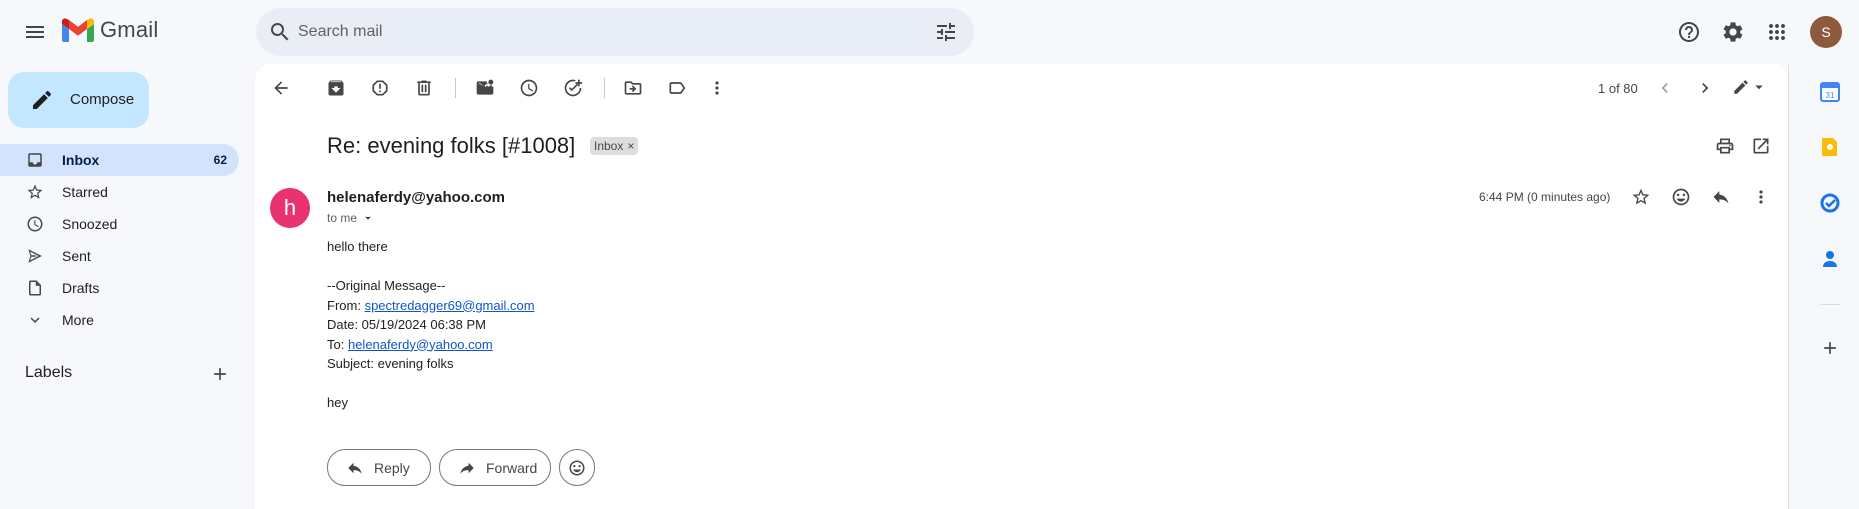  What do you see at coordinates (1830, 95) in the screenshot?
I see `svg-text: 31` at bounding box center [1830, 95].